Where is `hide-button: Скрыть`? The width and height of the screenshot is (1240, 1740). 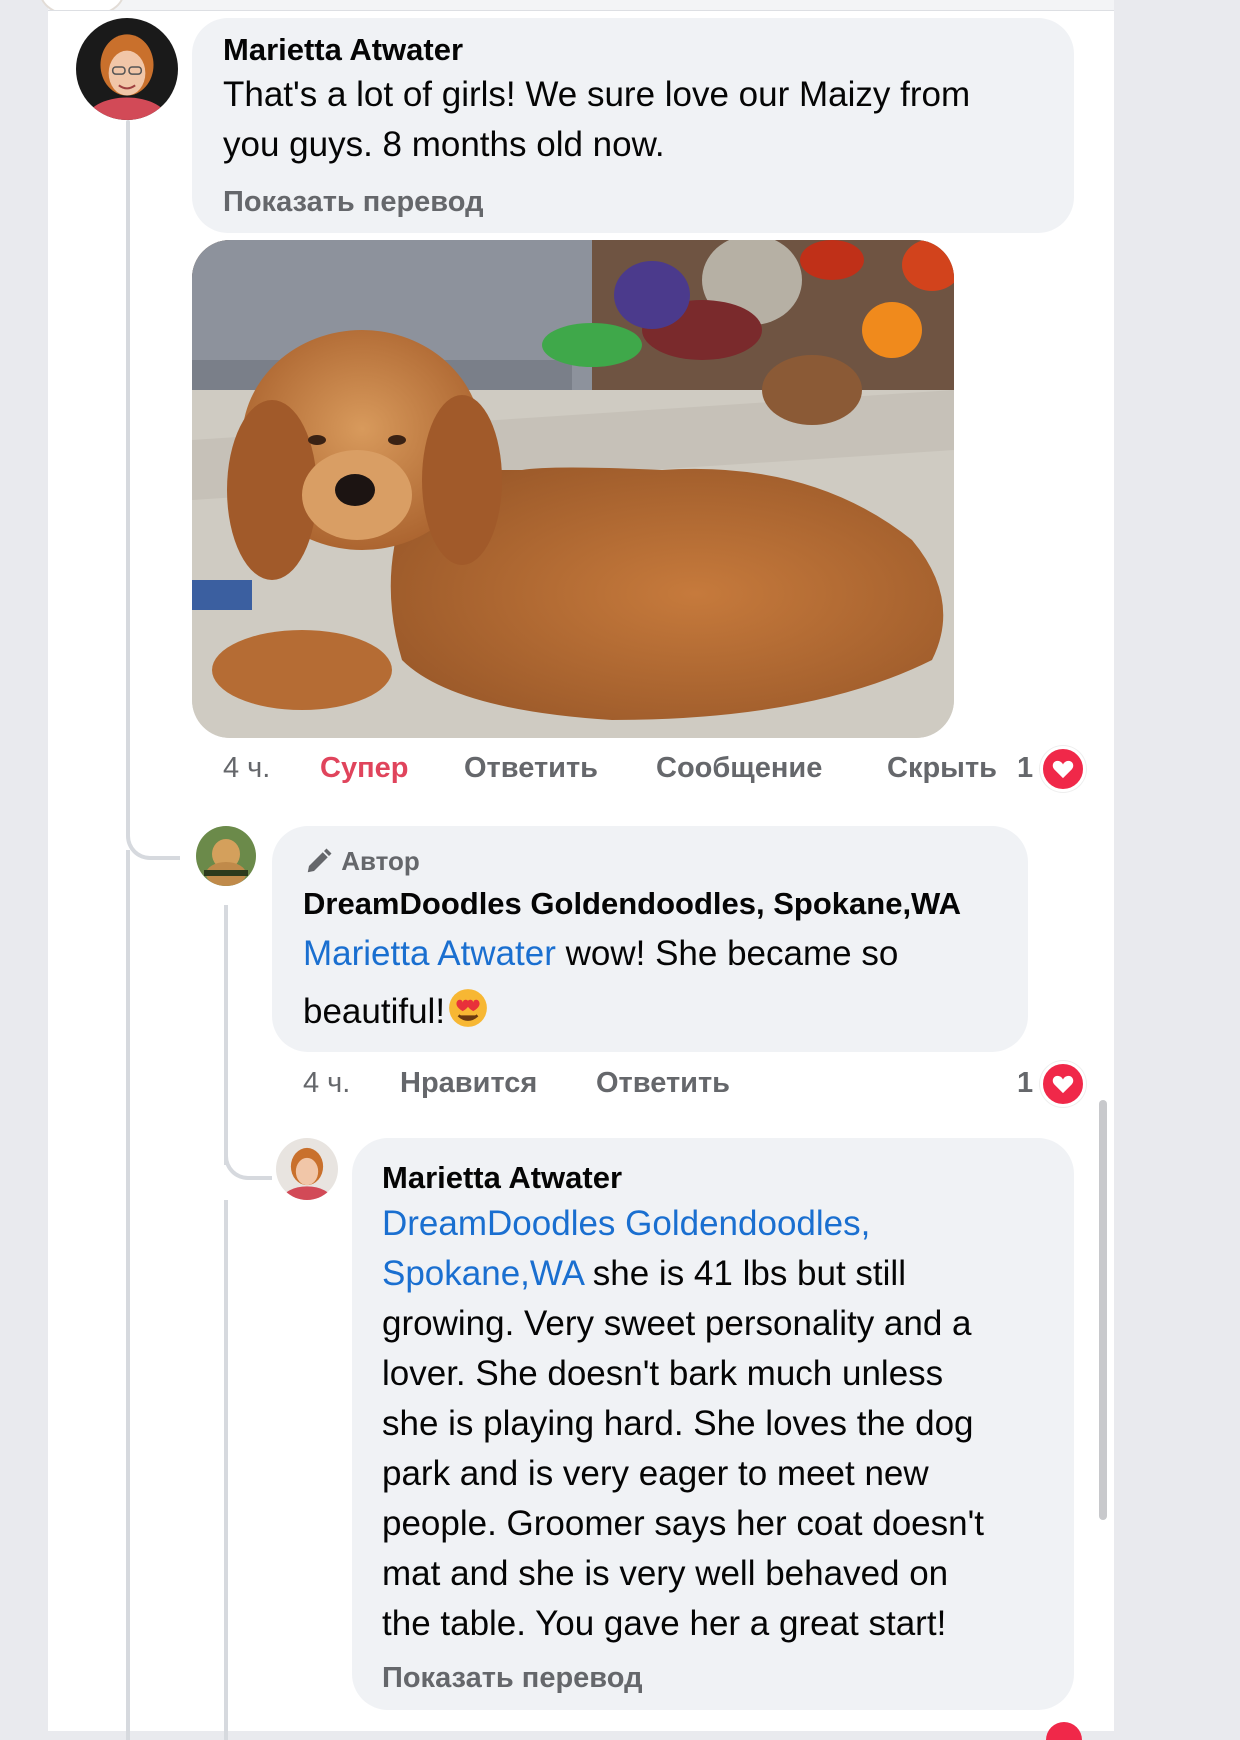 hide-button: Скрыть is located at coordinates (942, 768).